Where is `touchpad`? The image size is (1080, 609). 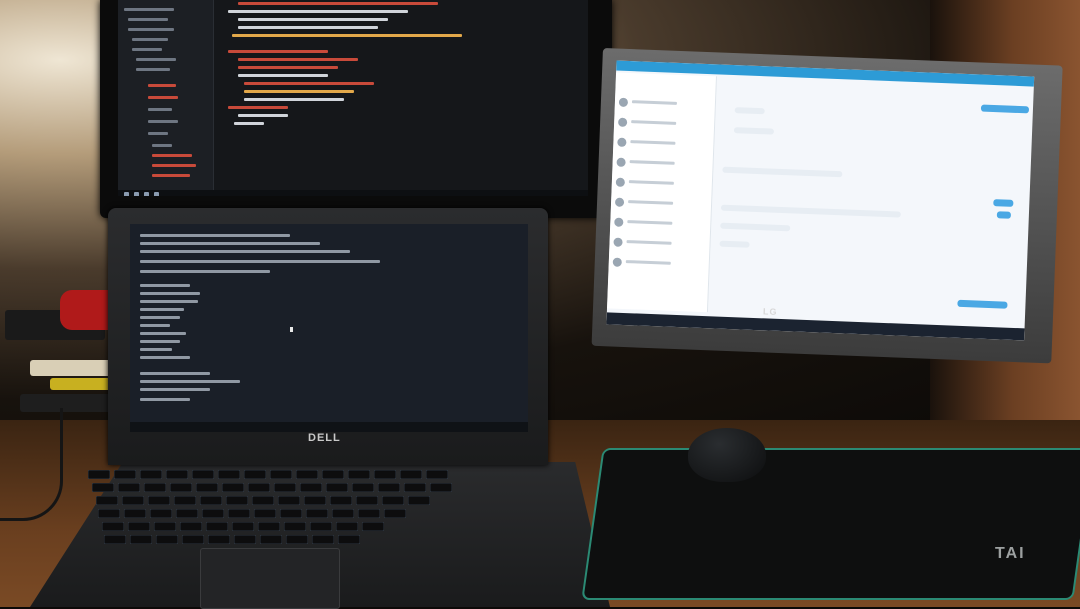
touchpad is located at coordinates (270, 578).